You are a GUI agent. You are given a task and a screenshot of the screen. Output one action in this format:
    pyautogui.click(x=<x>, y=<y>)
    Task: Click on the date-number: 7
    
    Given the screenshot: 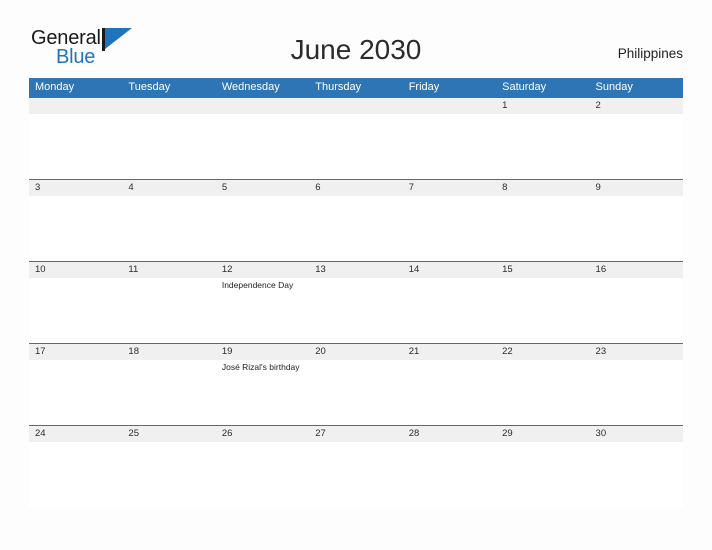 What is the action you would take?
    pyautogui.click(x=449, y=188)
    